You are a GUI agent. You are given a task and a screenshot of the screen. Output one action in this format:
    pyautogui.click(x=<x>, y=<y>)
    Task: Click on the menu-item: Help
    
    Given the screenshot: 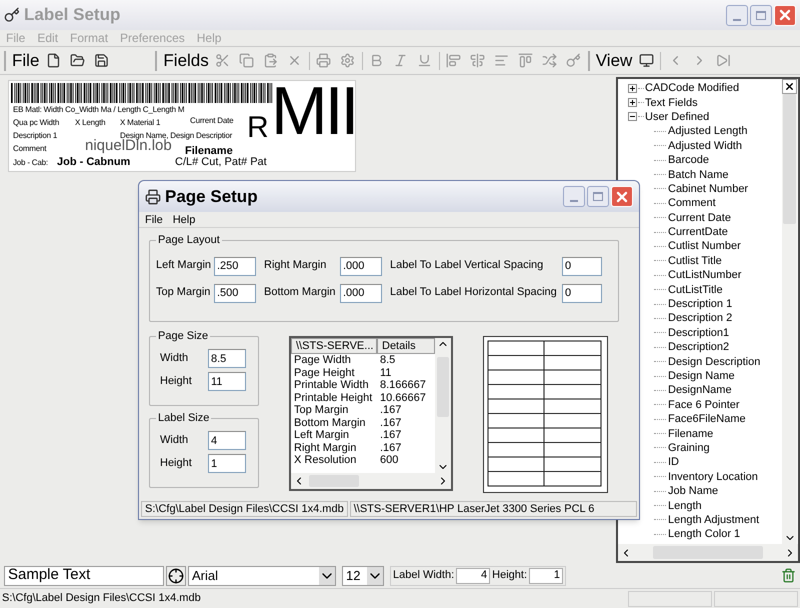 What is the action you would take?
    pyautogui.click(x=184, y=219)
    